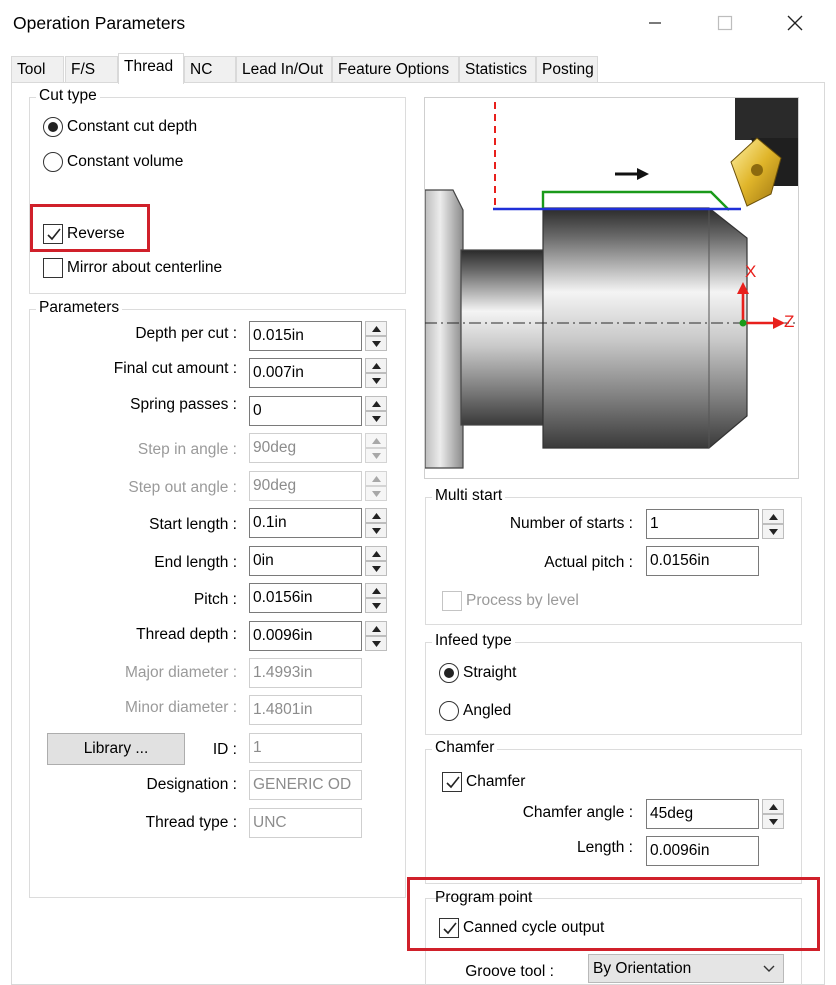  What do you see at coordinates (305, 373) in the screenshot?
I see `final-cut-amount-input: 0.007in` at bounding box center [305, 373].